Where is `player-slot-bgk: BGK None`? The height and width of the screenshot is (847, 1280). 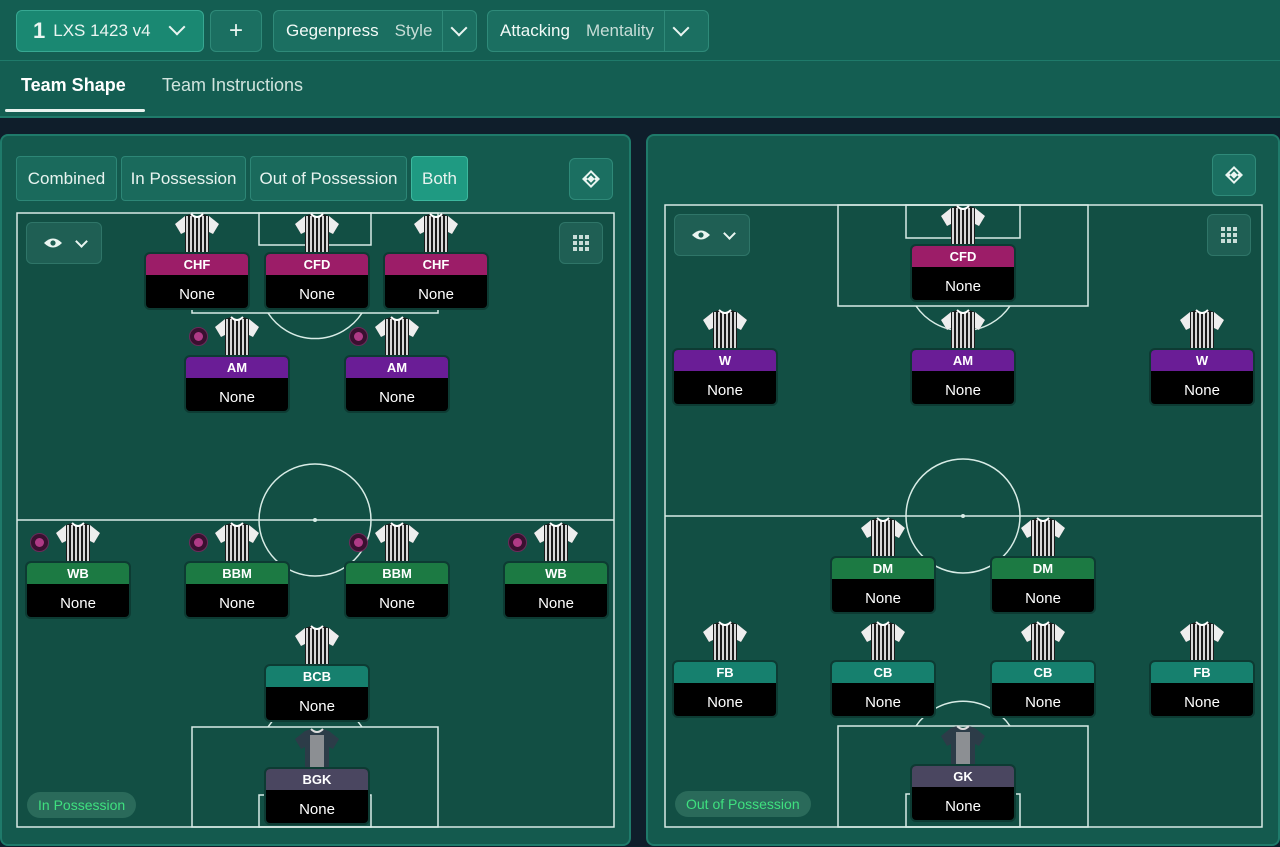 player-slot-bgk: BGK None is located at coordinates (317, 776).